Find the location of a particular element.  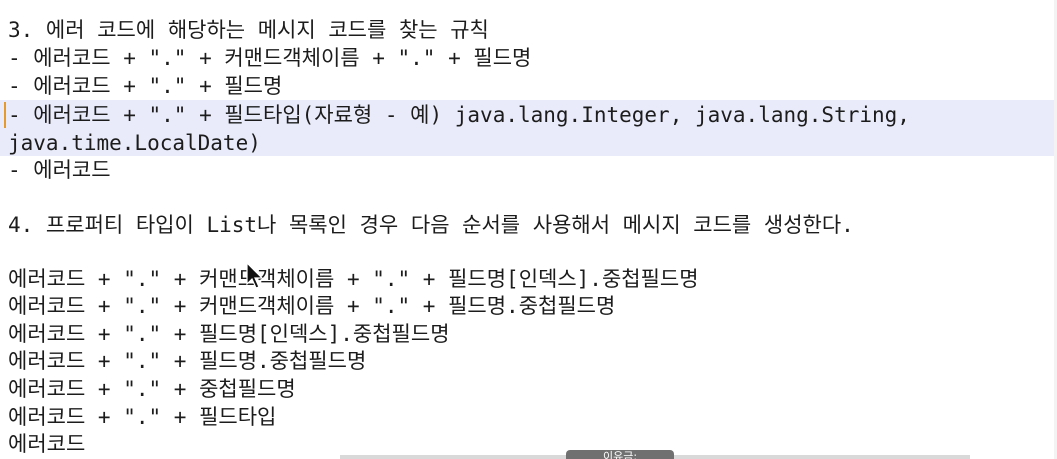

tooltip: 이유금: is located at coordinates (620, 454).